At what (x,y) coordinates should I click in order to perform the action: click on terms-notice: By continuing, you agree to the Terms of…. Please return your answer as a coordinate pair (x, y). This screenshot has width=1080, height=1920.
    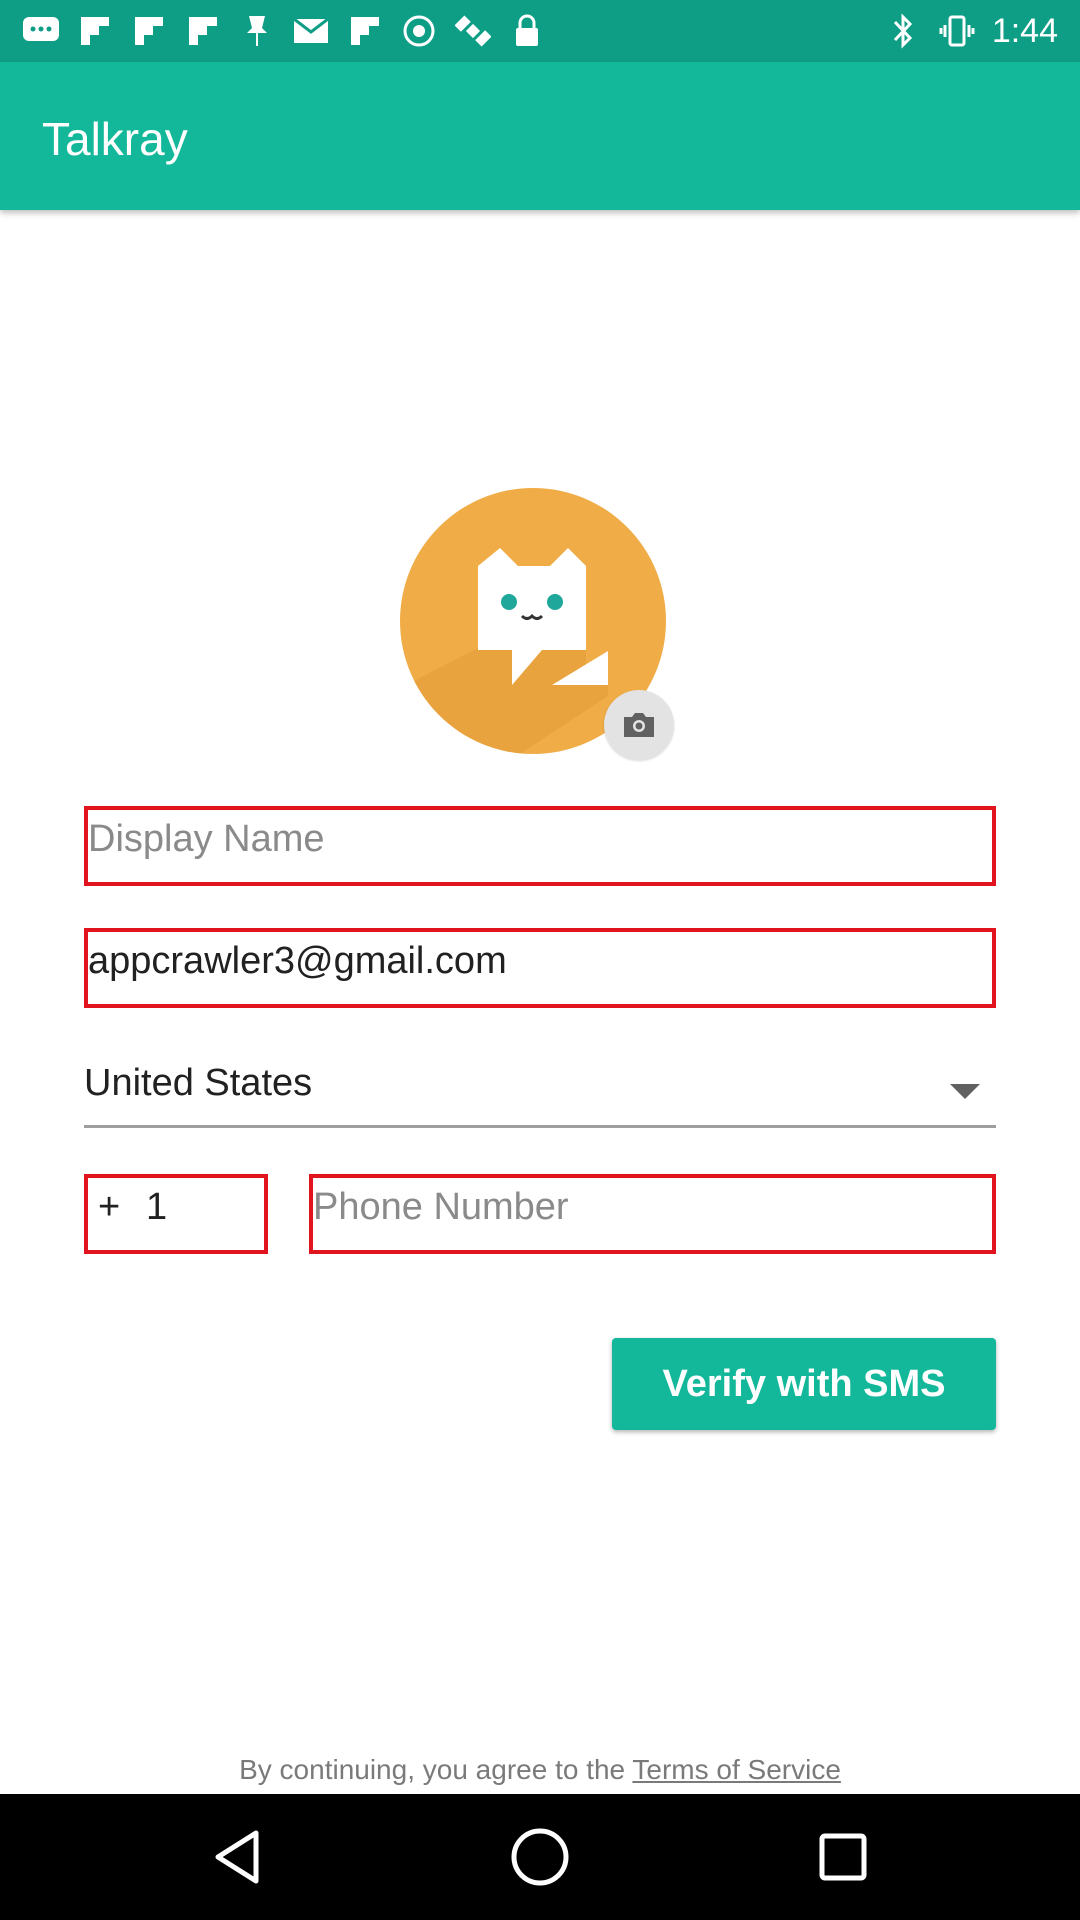
    Looking at the image, I should click on (540, 1770).